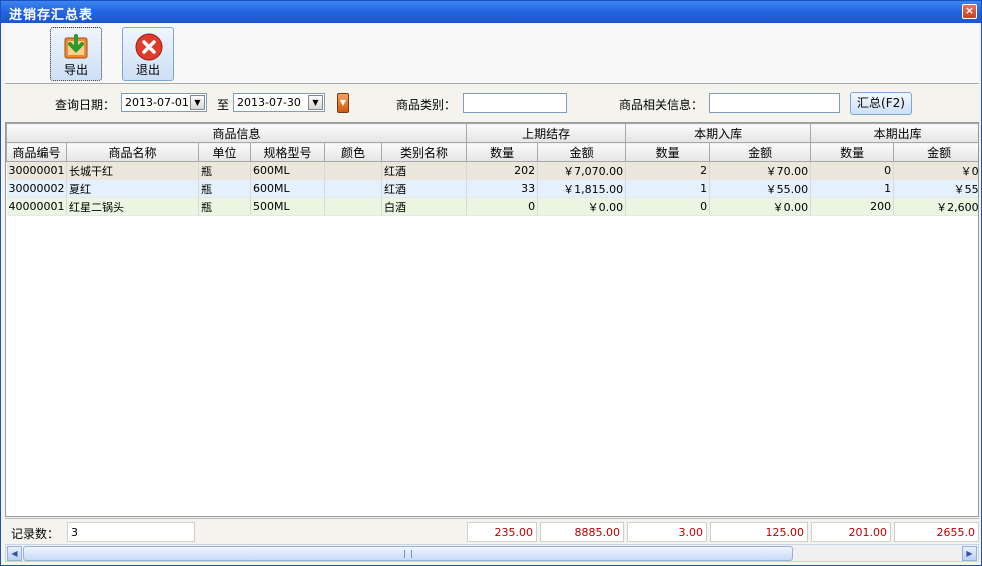  I want to click on close-button: ×, so click(969, 11).